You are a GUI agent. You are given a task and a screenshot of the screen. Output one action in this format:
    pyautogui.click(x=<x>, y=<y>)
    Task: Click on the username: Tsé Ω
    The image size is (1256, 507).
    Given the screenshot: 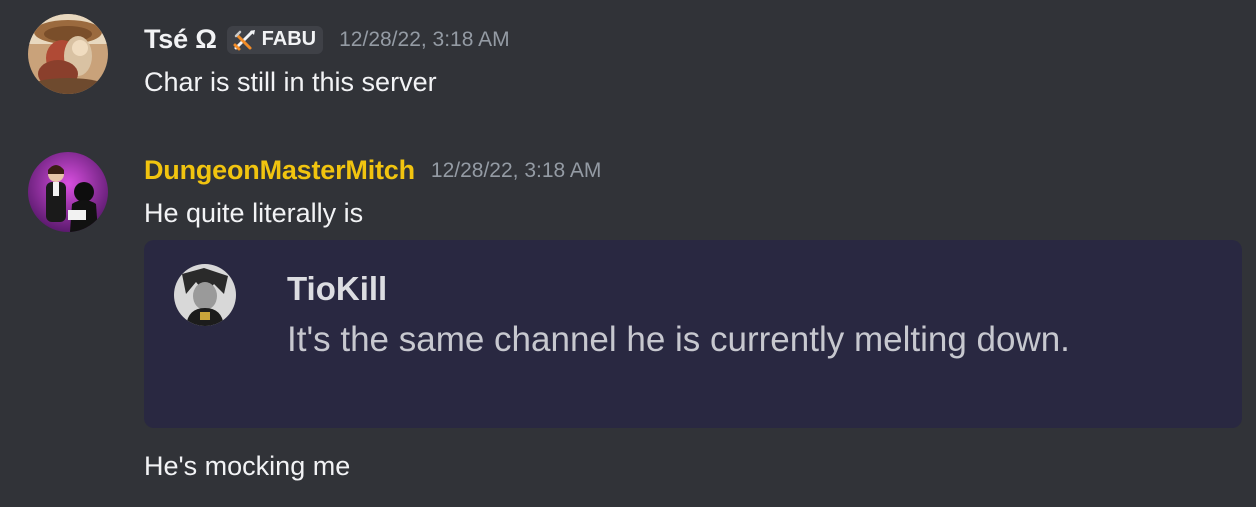 What is the action you would take?
    pyautogui.click(x=180, y=39)
    